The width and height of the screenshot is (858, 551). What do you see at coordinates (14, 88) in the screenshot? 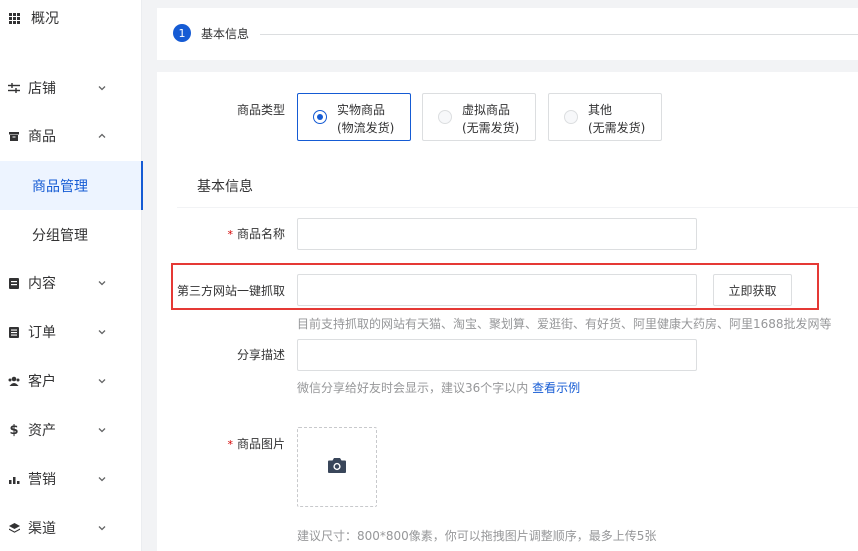
I see `shop-settings-icon` at bounding box center [14, 88].